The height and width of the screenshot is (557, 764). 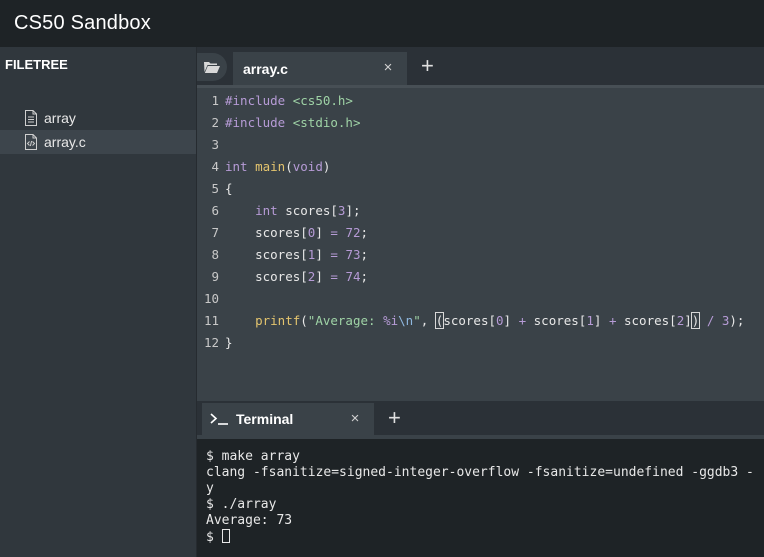 I want to click on line-number: 11, so click(x=211, y=320).